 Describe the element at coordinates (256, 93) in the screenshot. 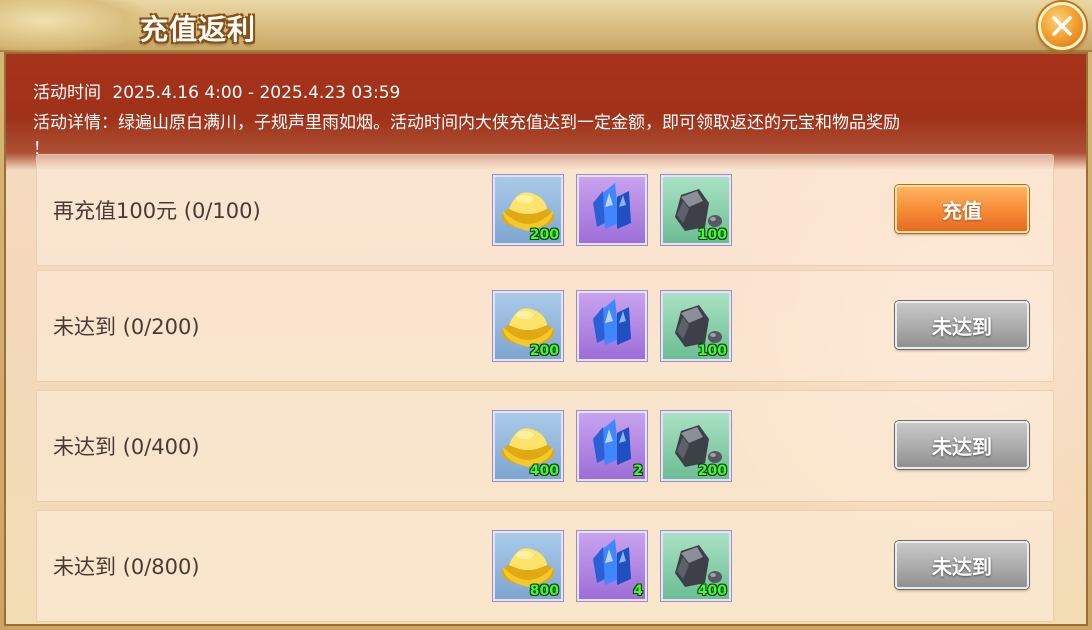

I see `event-time-value: 2025.4.16 4:00 - 2025.4.23 03:59` at that location.